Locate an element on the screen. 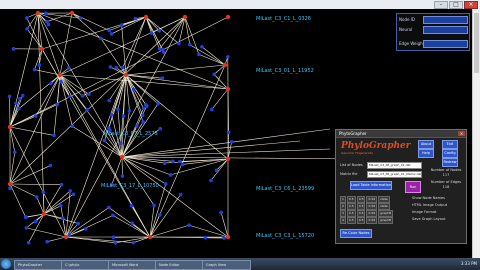  run-button: Run is located at coordinates (413, 187).